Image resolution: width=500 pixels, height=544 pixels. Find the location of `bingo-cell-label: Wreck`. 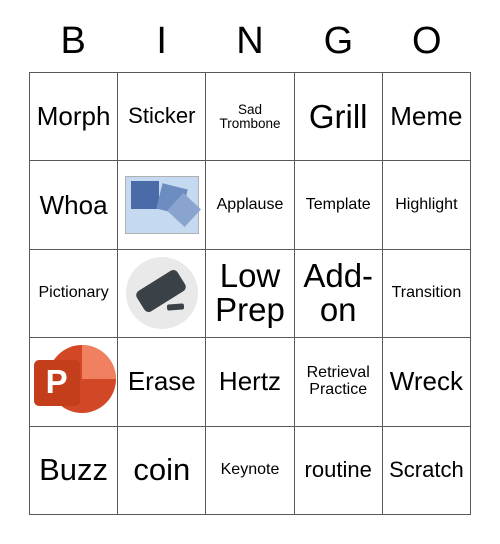

bingo-cell-label: Wreck is located at coordinates (426, 381).